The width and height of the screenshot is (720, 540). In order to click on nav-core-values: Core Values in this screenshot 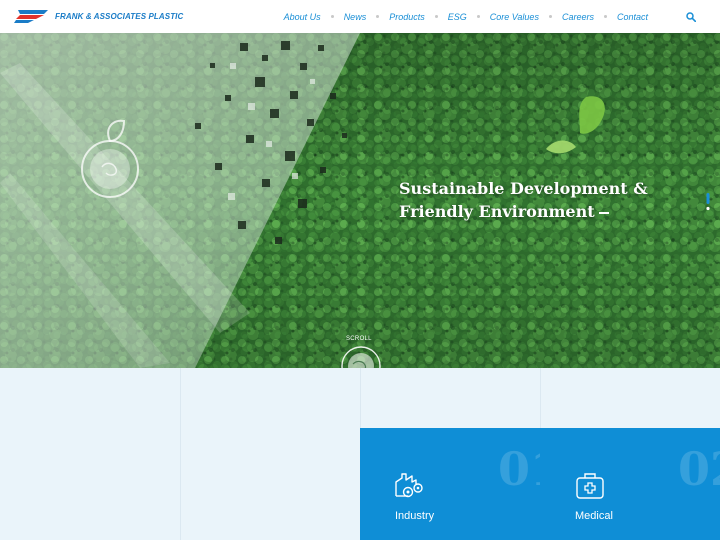, I will do `click(514, 17)`.